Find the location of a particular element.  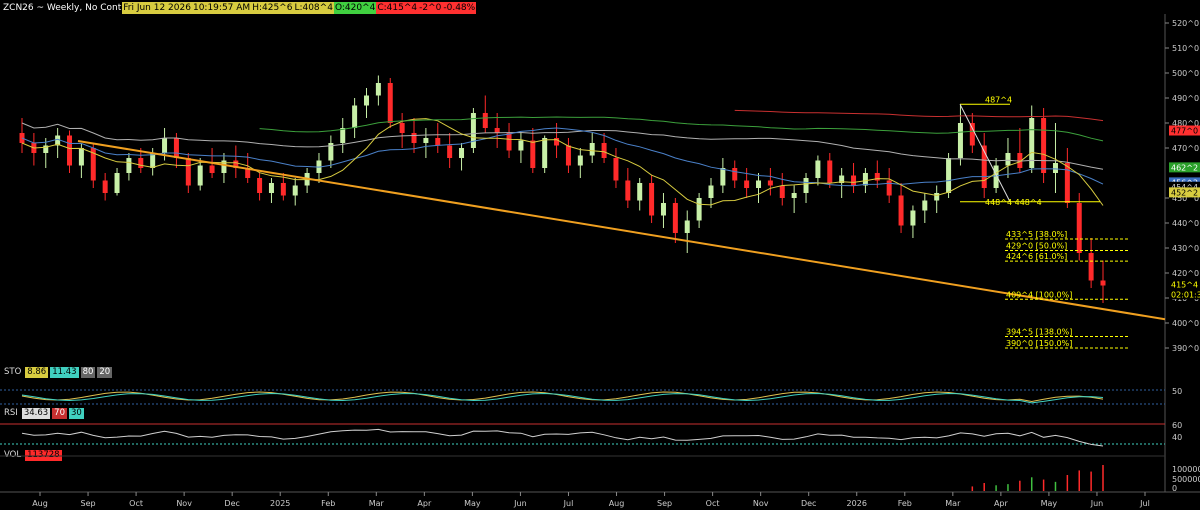

fib-level-label: 390^0 [150.0%] is located at coordinates (1039, 343).